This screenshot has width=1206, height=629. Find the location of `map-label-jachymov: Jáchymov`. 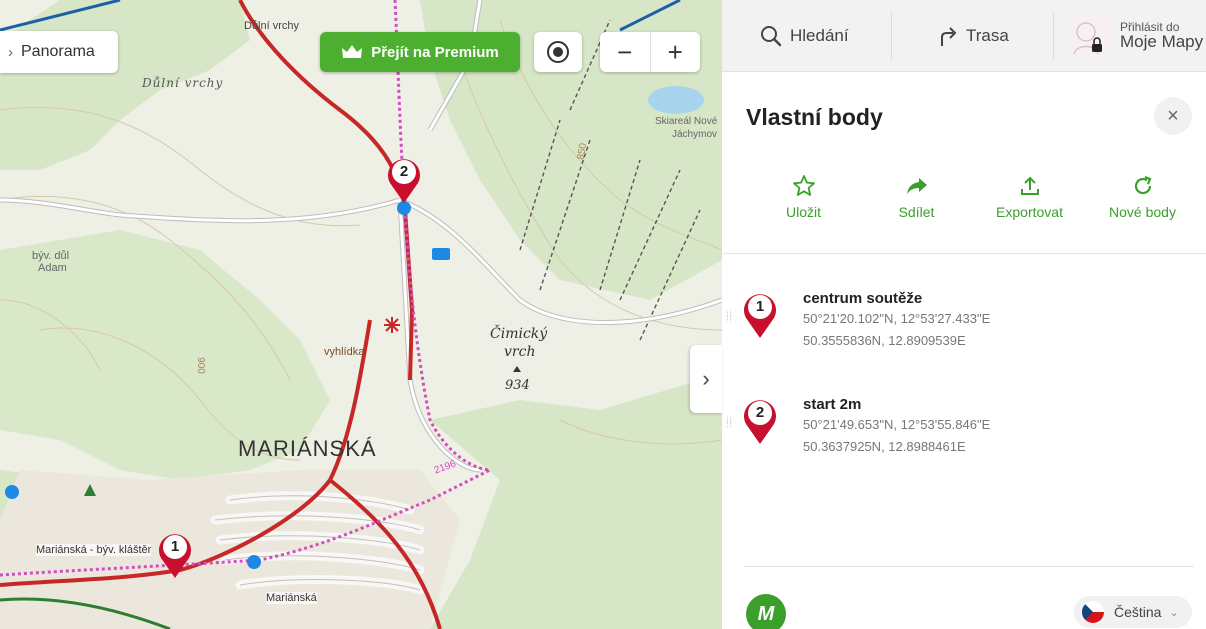

map-label-jachymov: Jáchymov is located at coordinates (695, 134).